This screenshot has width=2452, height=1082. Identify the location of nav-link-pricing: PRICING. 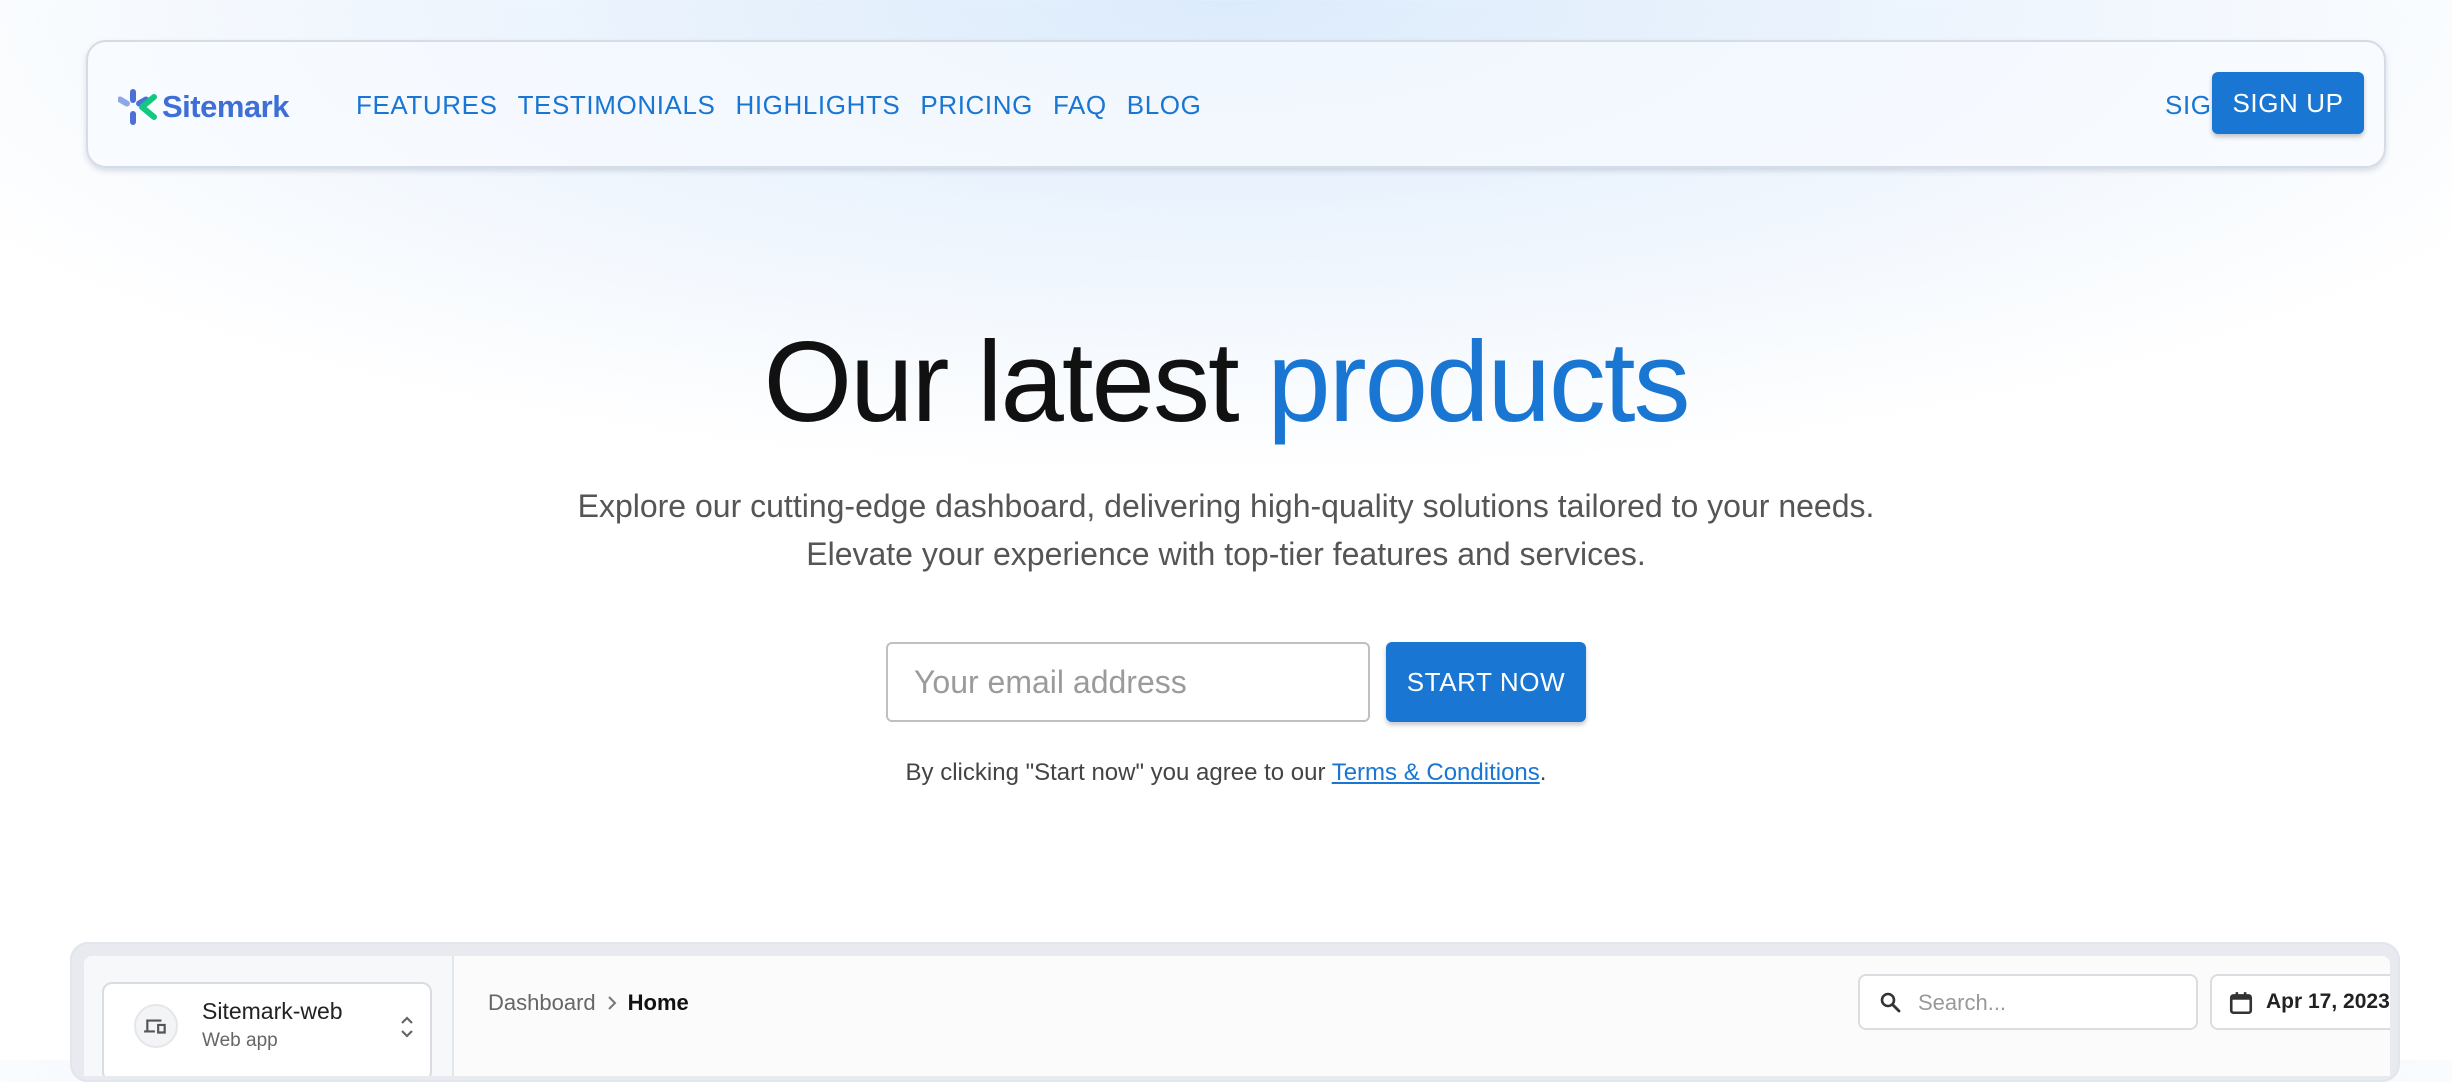
(976, 105).